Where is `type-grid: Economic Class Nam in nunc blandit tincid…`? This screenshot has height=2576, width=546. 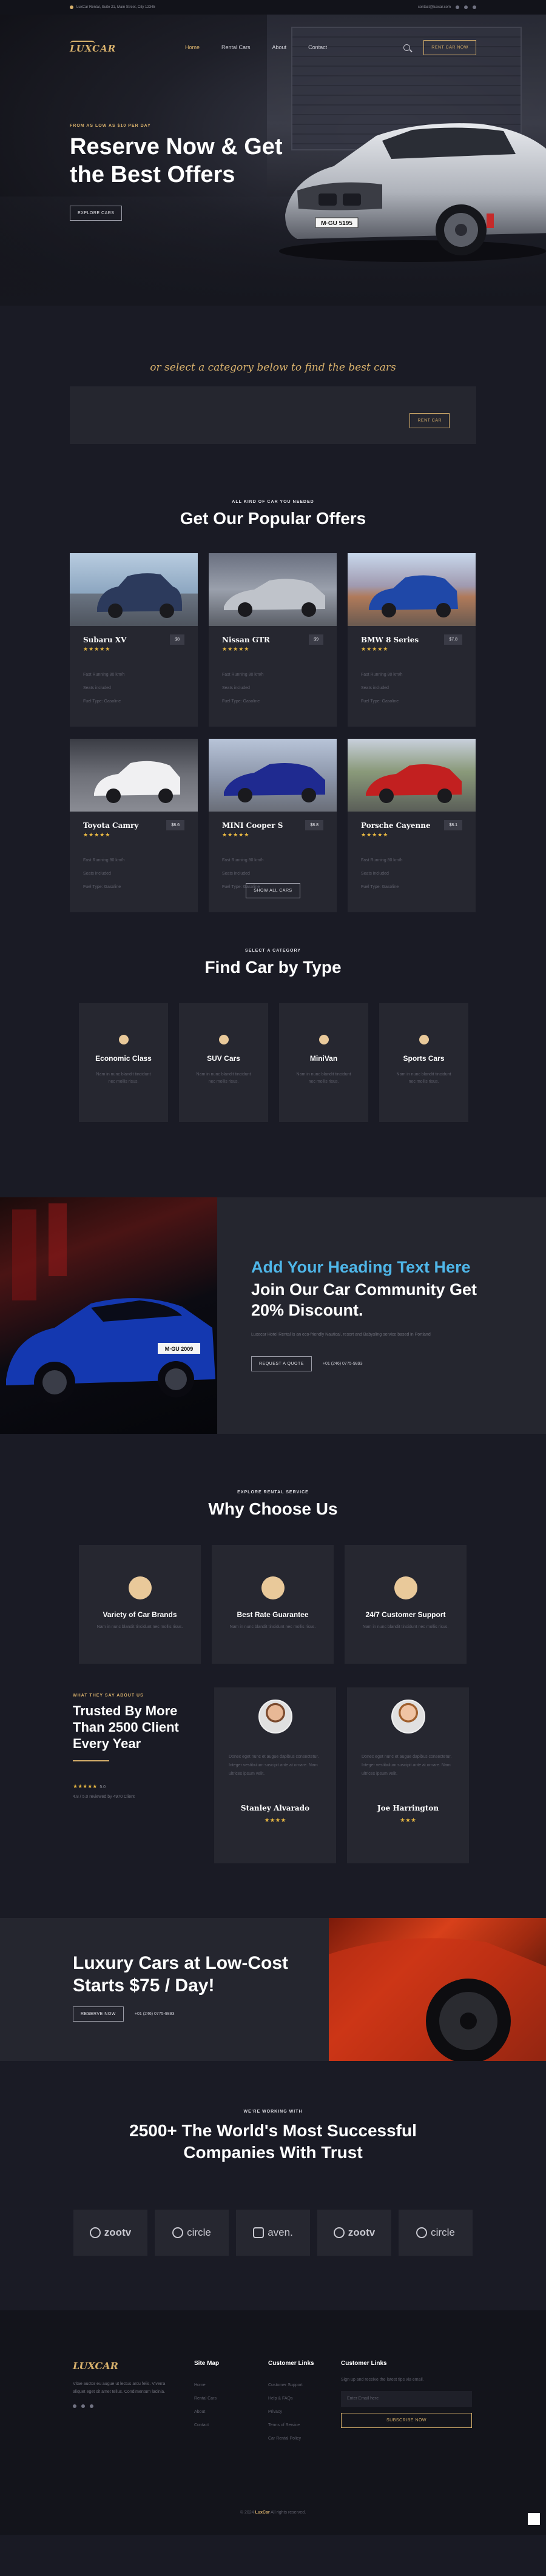 type-grid: Economic Class Nam in nunc blandit tincid… is located at coordinates (273, 1062).